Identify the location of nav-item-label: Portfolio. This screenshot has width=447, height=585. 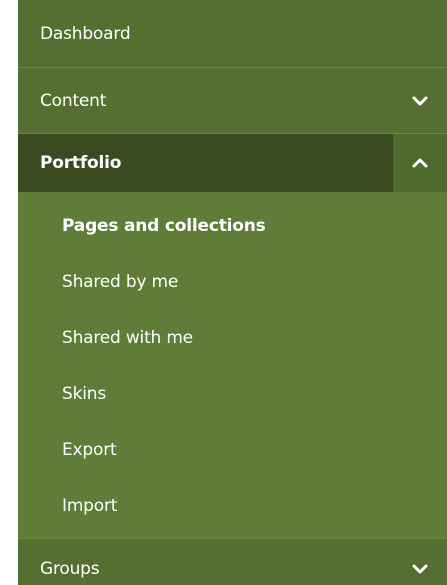
(81, 163).